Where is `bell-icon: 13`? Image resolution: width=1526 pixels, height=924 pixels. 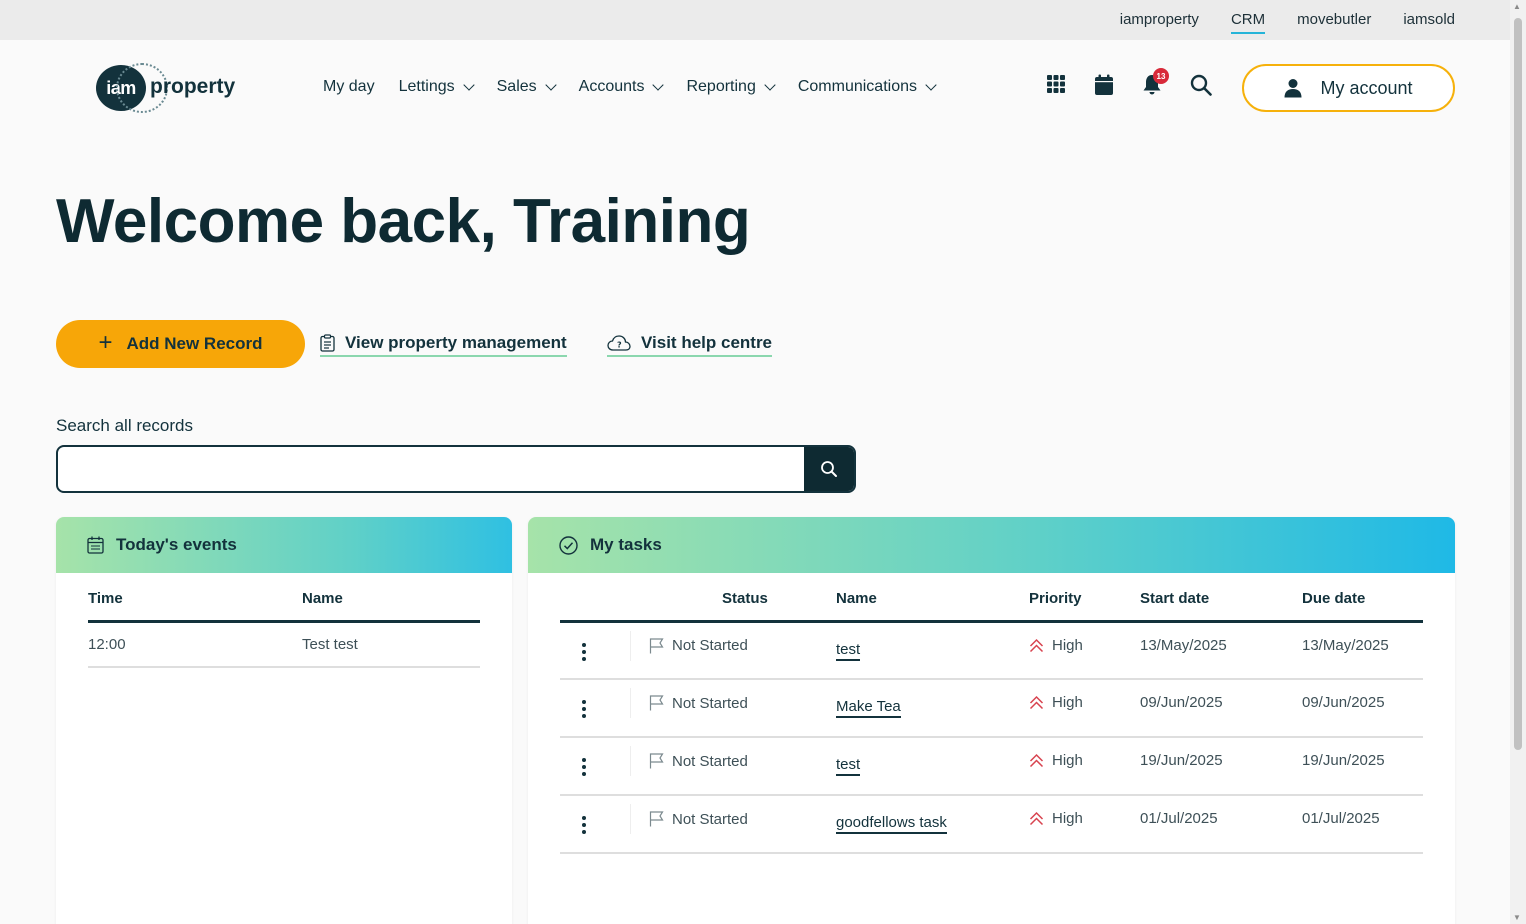
bell-icon: 13 is located at coordinates (1155, 82).